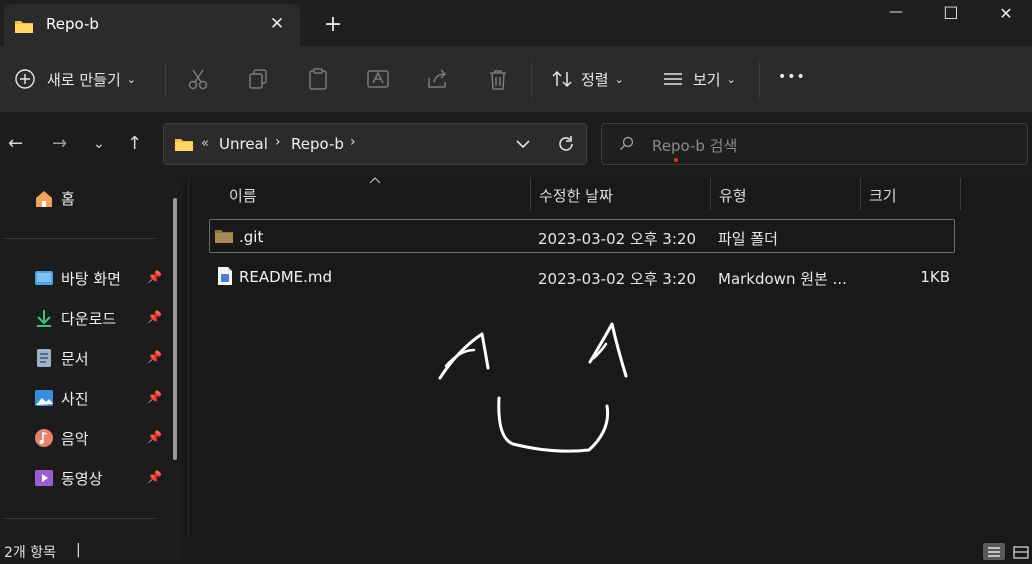 The height and width of the screenshot is (564, 1032). Describe the element at coordinates (748, 239) in the screenshot. I see `file-type: 파일 폴더` at that location.